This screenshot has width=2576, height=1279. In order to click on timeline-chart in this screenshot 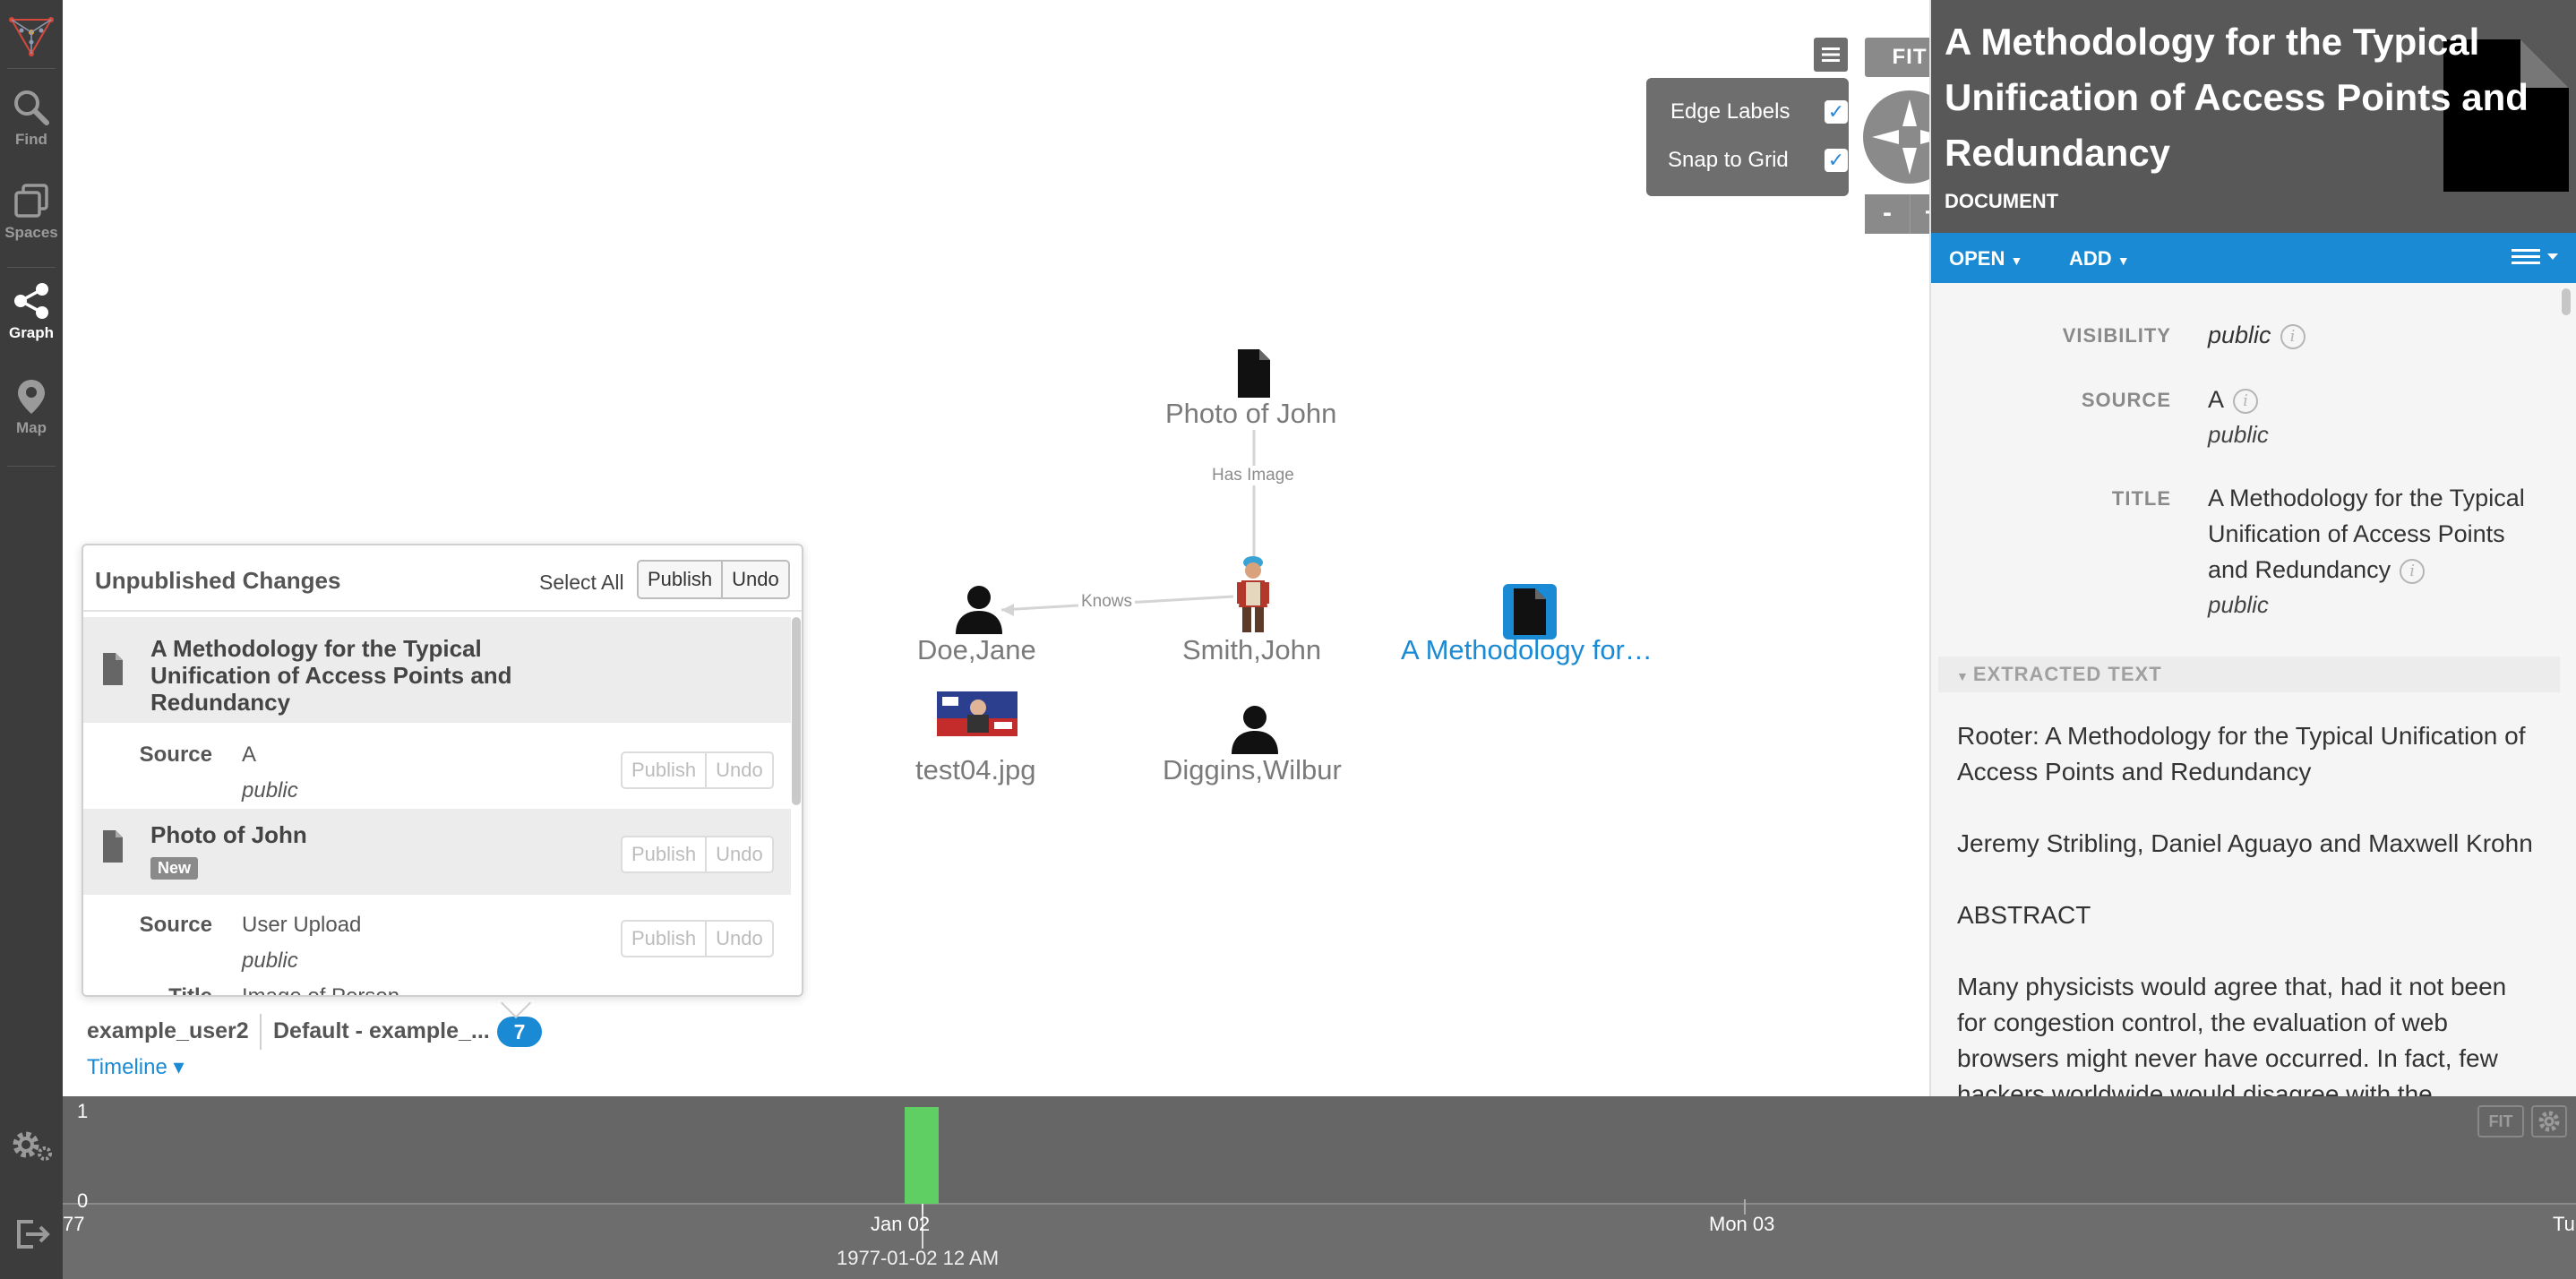, I will do `click(1319, 1178)`.